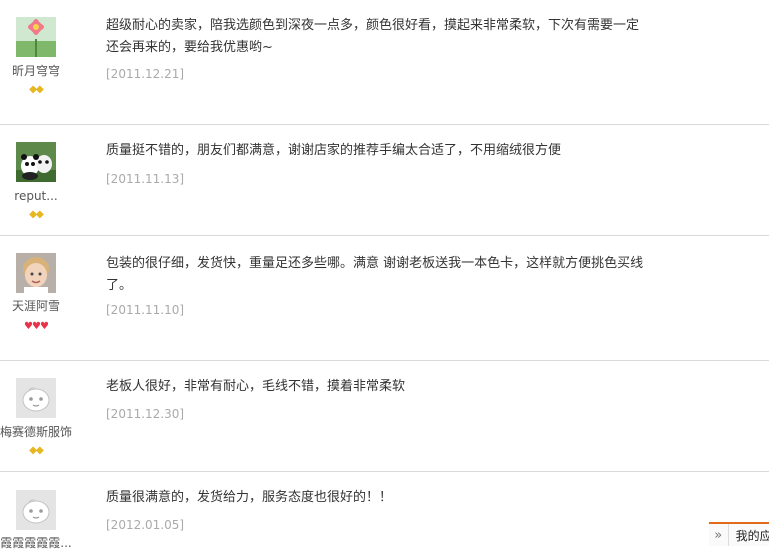 This screenshot has width=769, height=551. What do you see at coordinates (145, 74) in the screenshot?
I see `review-date: [2011.12.21]` at bounding box center [145, 74].